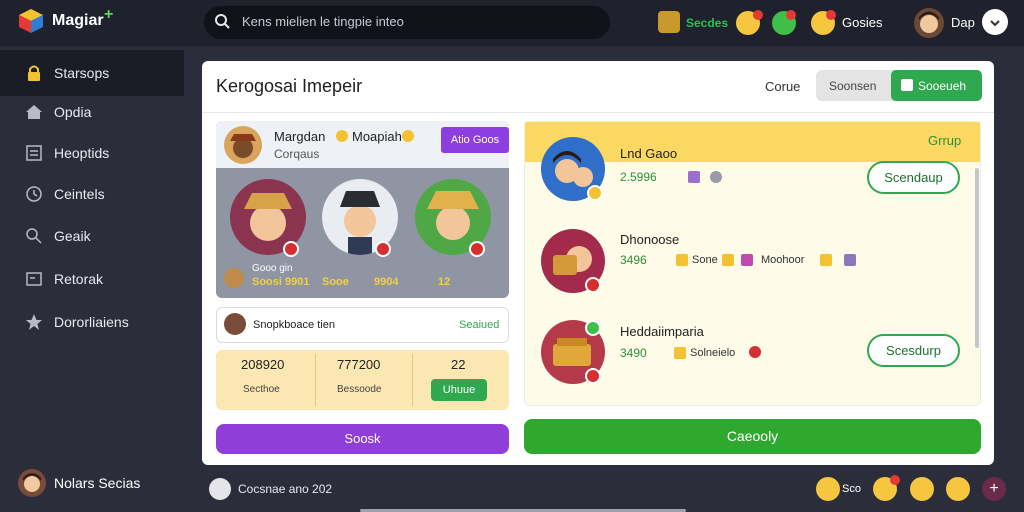 The height and width of the screenshot is (512, 1024). What do you see at coordinates (79, 279) in the screenshot?
I see `sidebar-item-label: Retorak` at bounding box center [79, 279].